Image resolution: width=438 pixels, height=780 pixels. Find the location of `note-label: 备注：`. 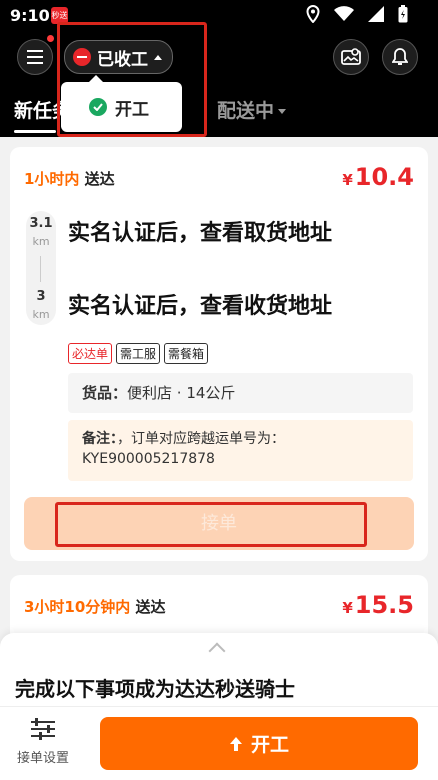

note-label: 备注： is located at coordinates (99, 439).